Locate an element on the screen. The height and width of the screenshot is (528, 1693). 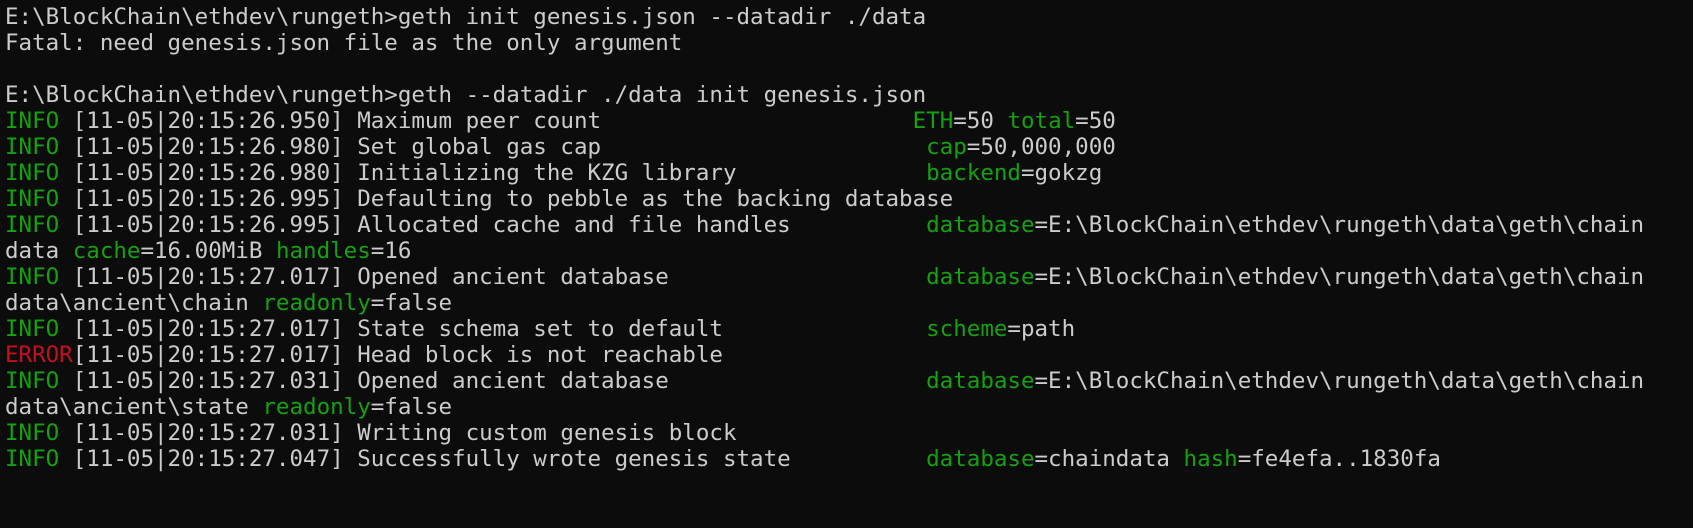
line-text: data is located at coordinates (39, 251).